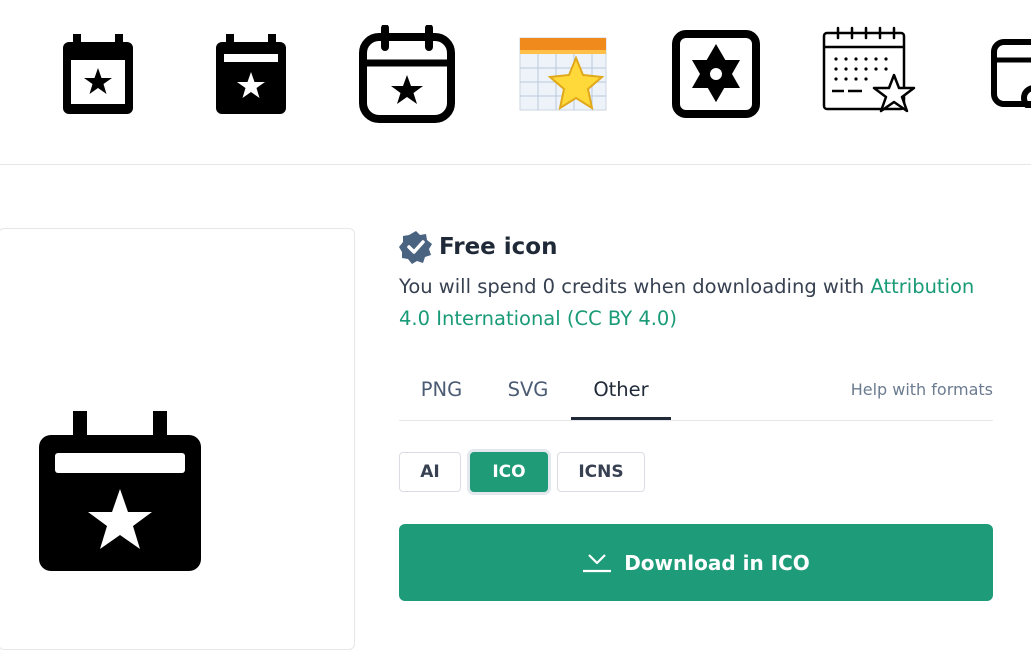 Image resolution: width=1031 pixels, height=650 pixels. Describe the element at coordinates (441, 399) in the screenshot. I see `tab-png: PNG` at that location.